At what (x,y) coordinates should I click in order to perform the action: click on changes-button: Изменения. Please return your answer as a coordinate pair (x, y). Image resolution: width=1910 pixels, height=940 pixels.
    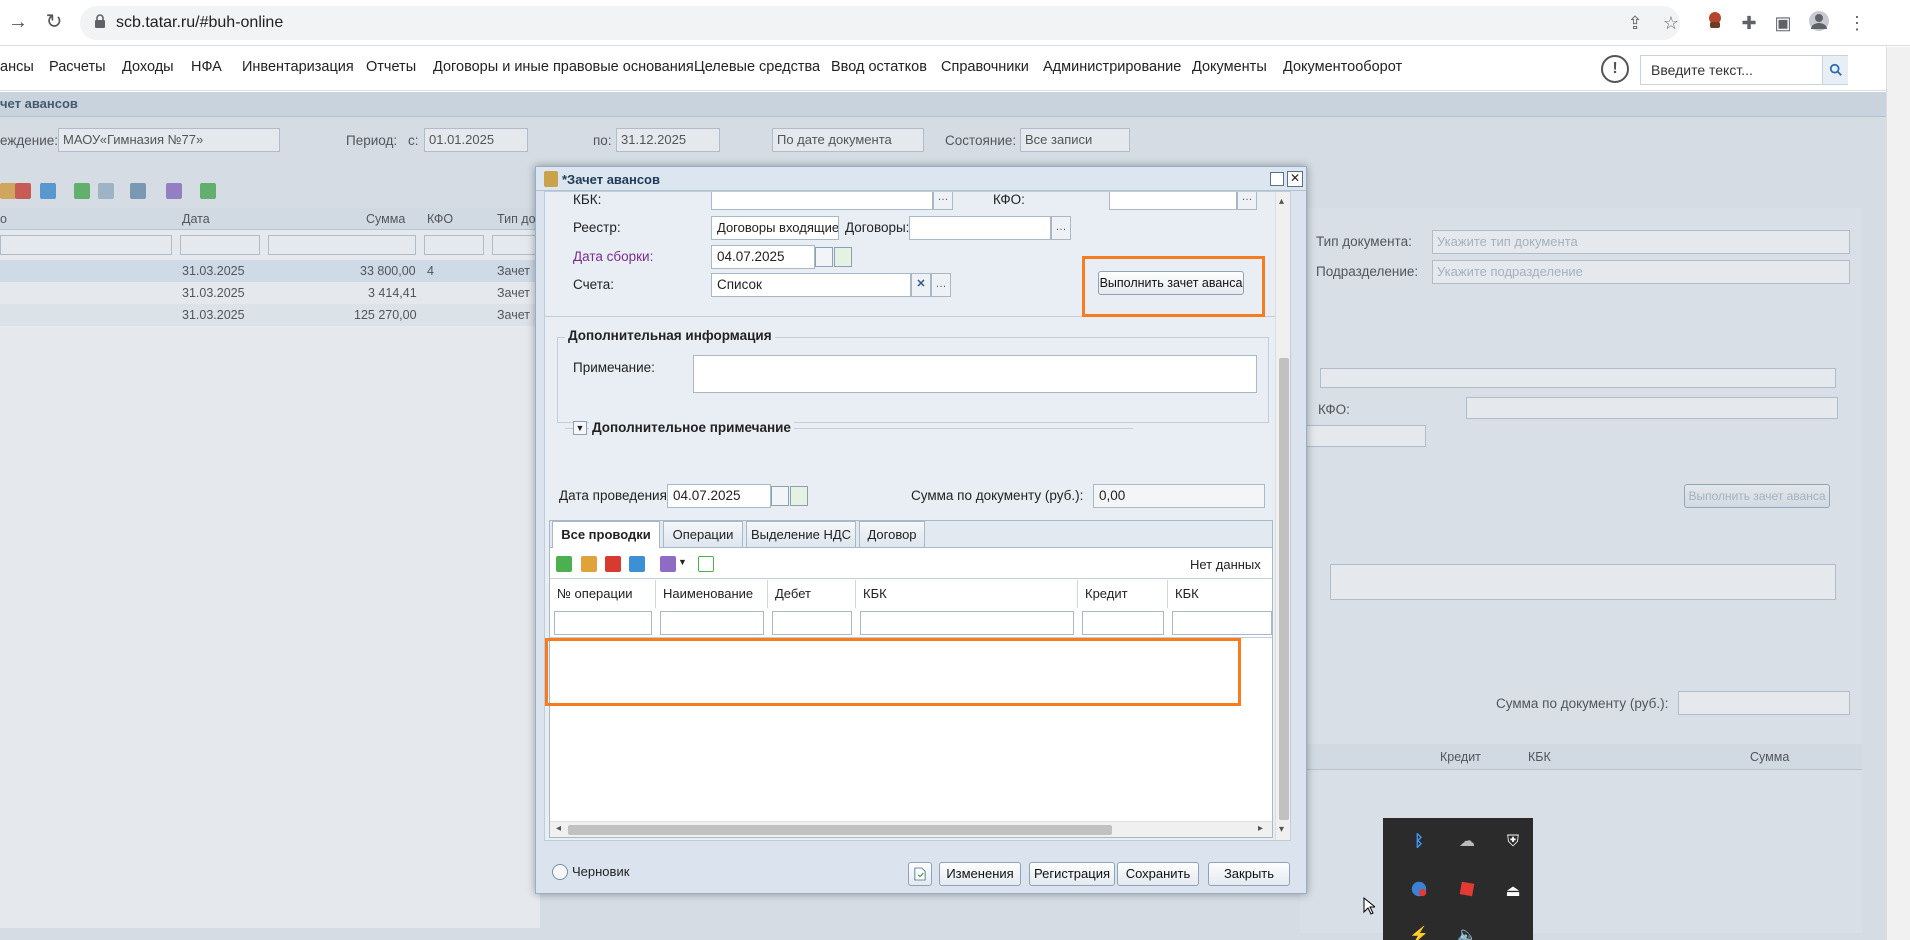
    Looking at the image, I should click on (980, 874).